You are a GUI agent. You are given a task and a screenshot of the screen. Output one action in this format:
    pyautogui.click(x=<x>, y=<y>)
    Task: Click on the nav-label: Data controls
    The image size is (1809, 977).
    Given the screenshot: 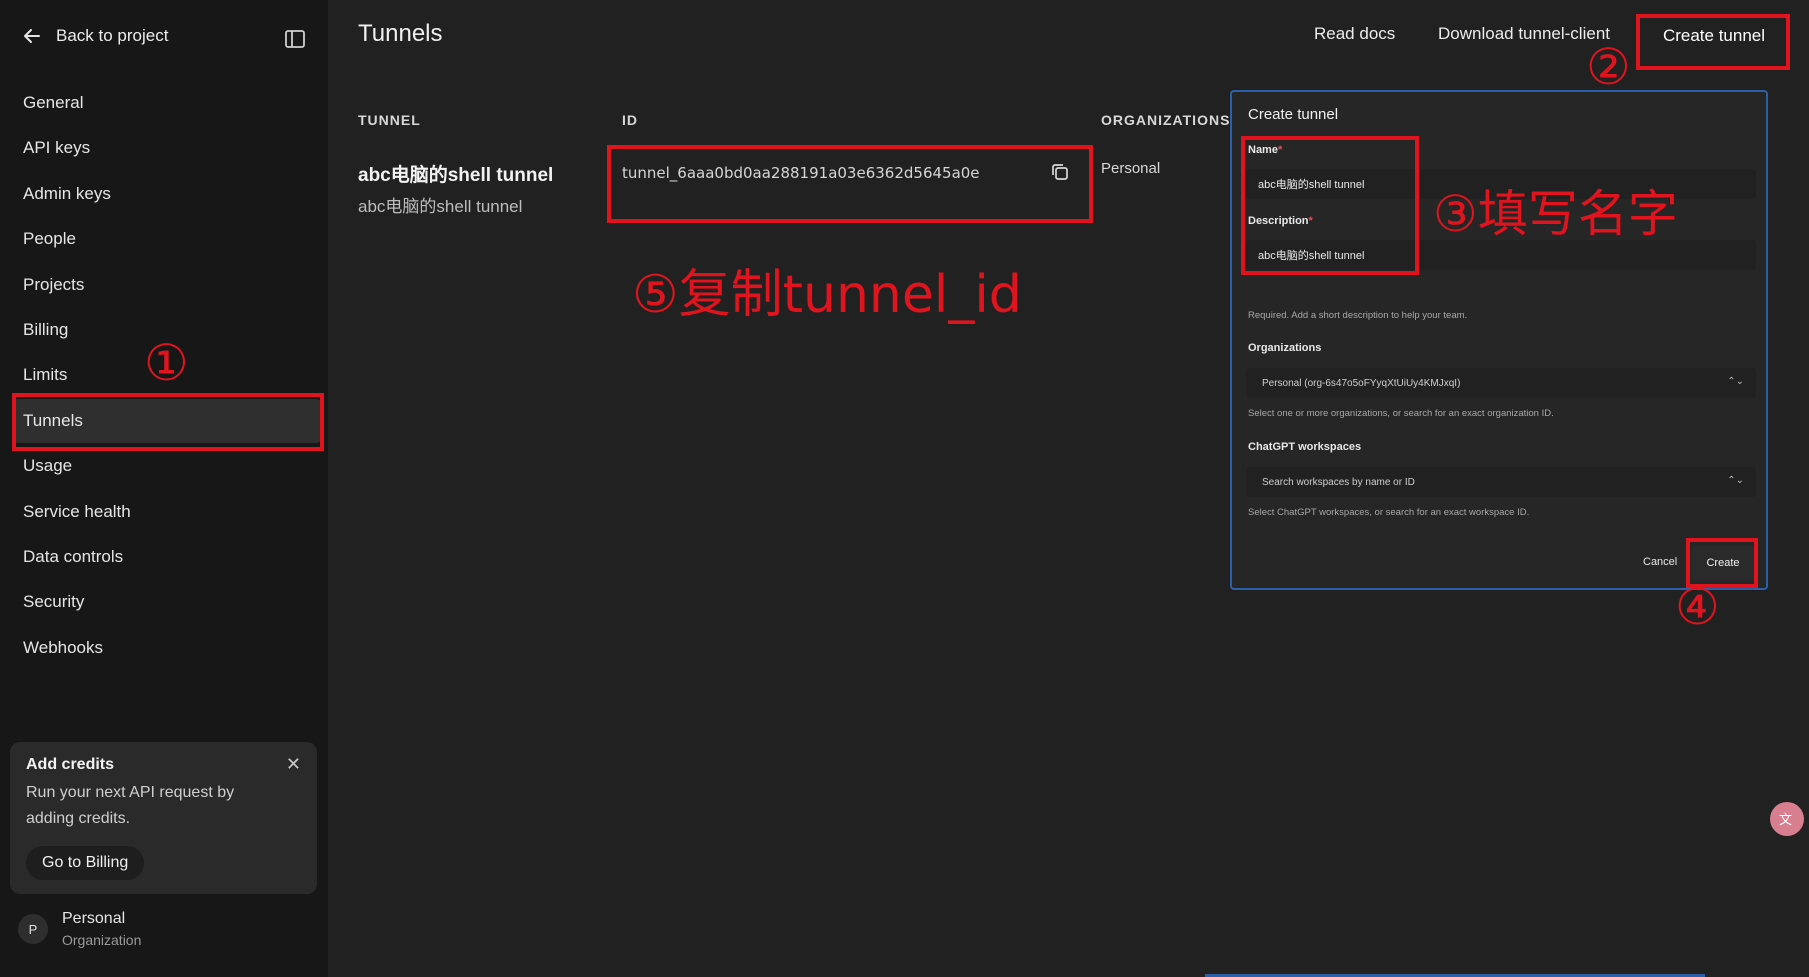 What is the action you would take?
    pyautogui.click(x=73, y=556)
    